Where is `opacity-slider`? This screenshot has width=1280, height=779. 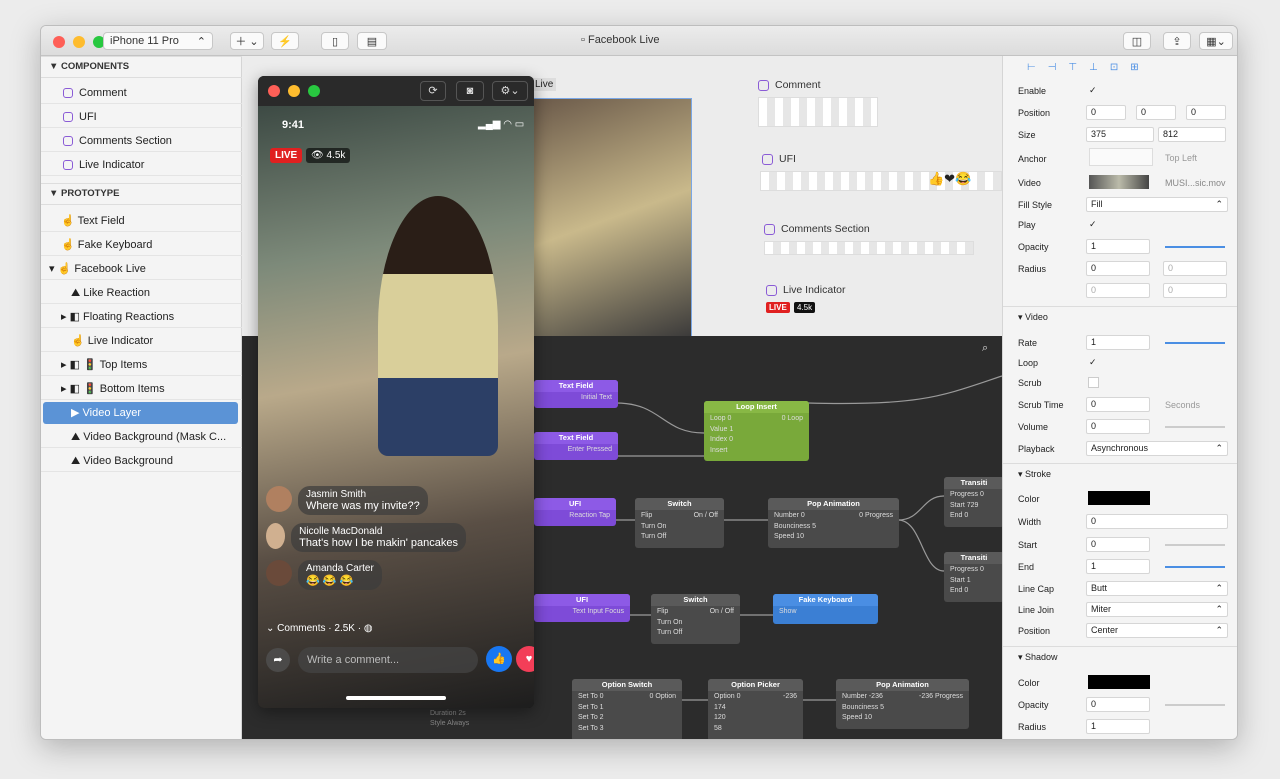
opacity-slider is located at coordinates (1195, 247).